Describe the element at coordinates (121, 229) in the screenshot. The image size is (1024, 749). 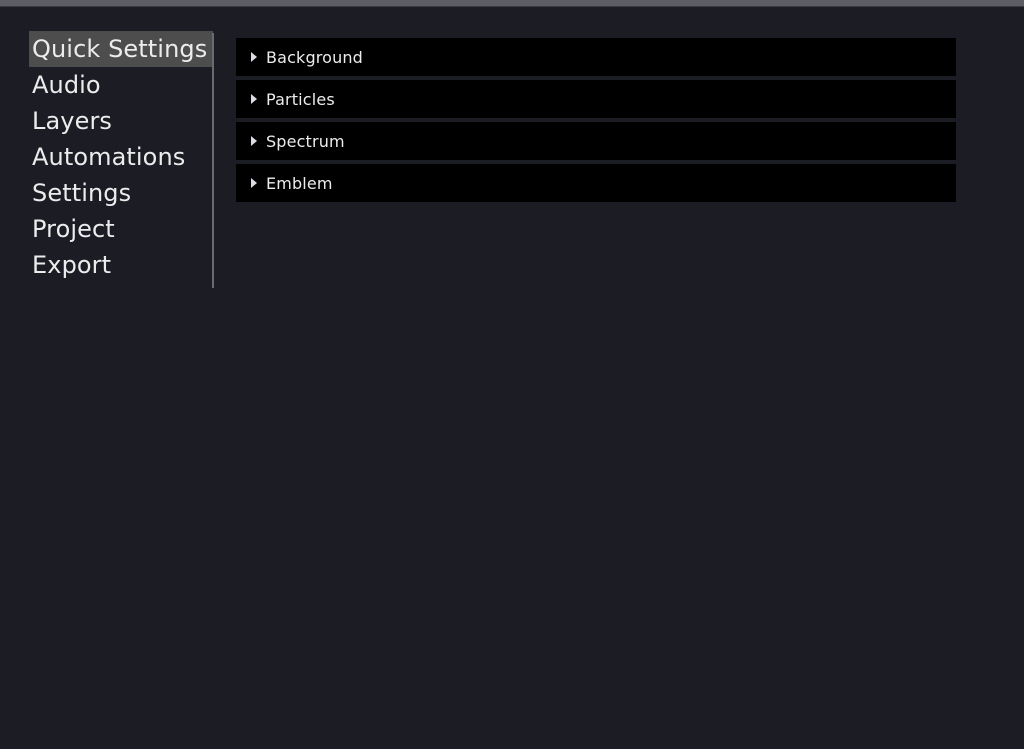
I see `sidebar-item-project: Project` at that location.